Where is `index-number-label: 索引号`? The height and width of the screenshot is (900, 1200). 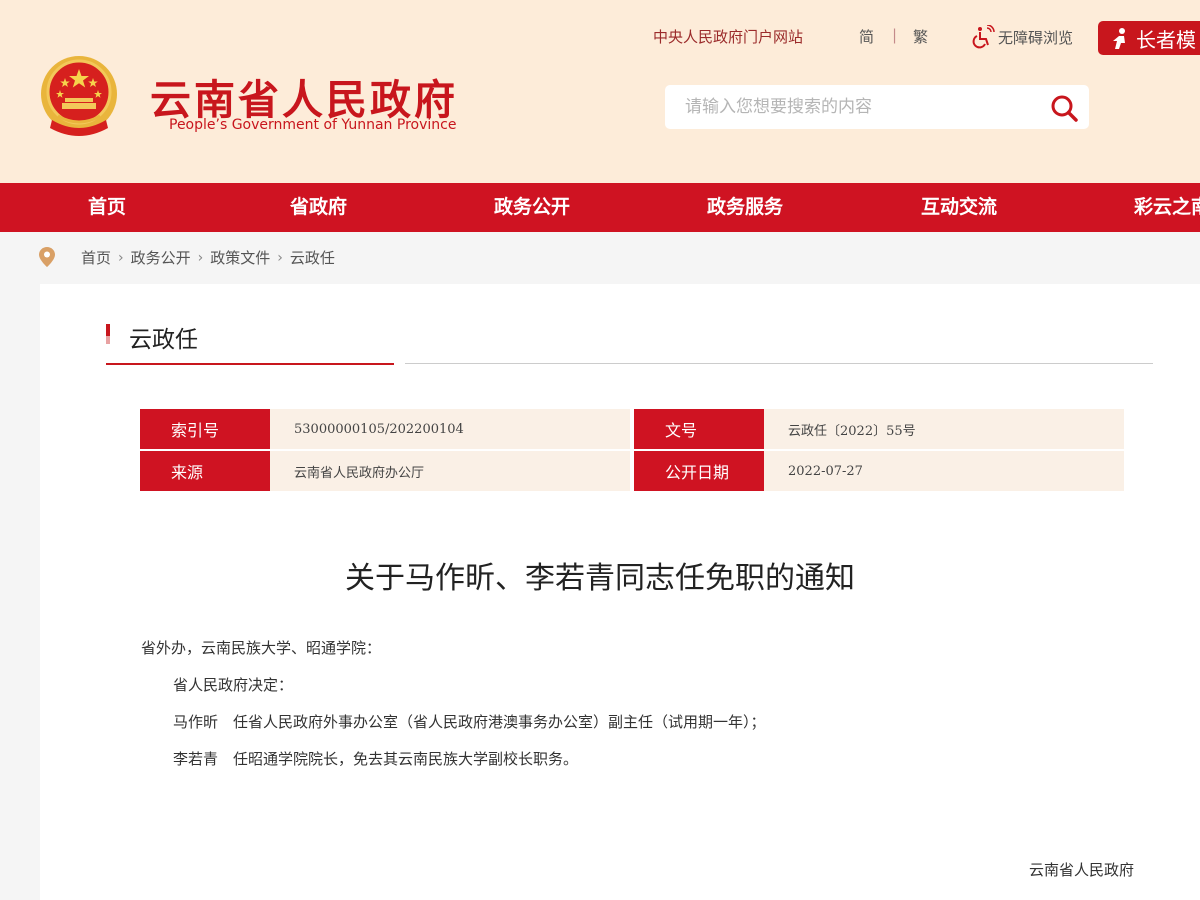
index-number-label: 索引号 is located at coordinates (207, 429).